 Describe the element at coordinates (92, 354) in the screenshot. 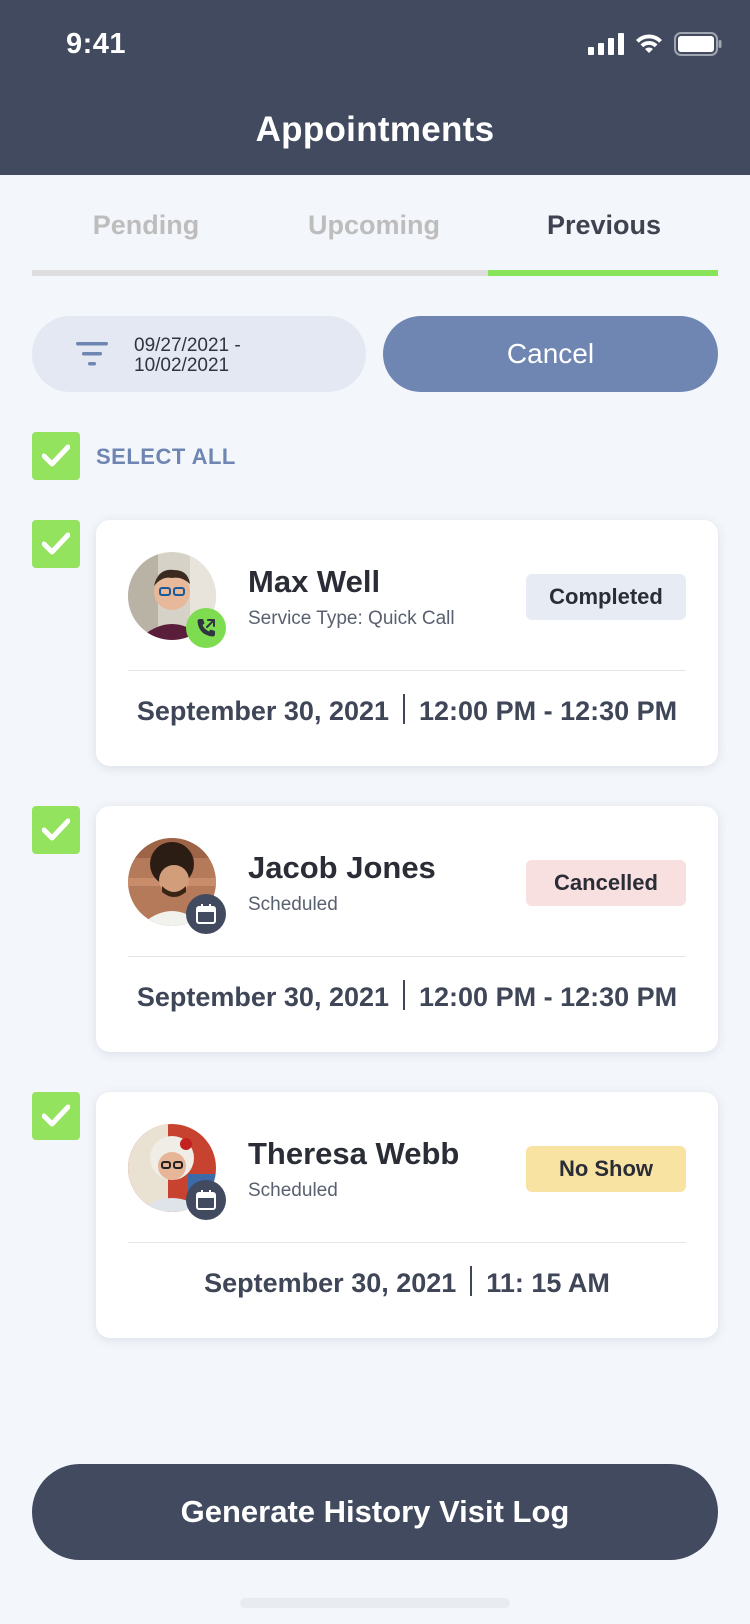

I see `filter-icon` at that location.